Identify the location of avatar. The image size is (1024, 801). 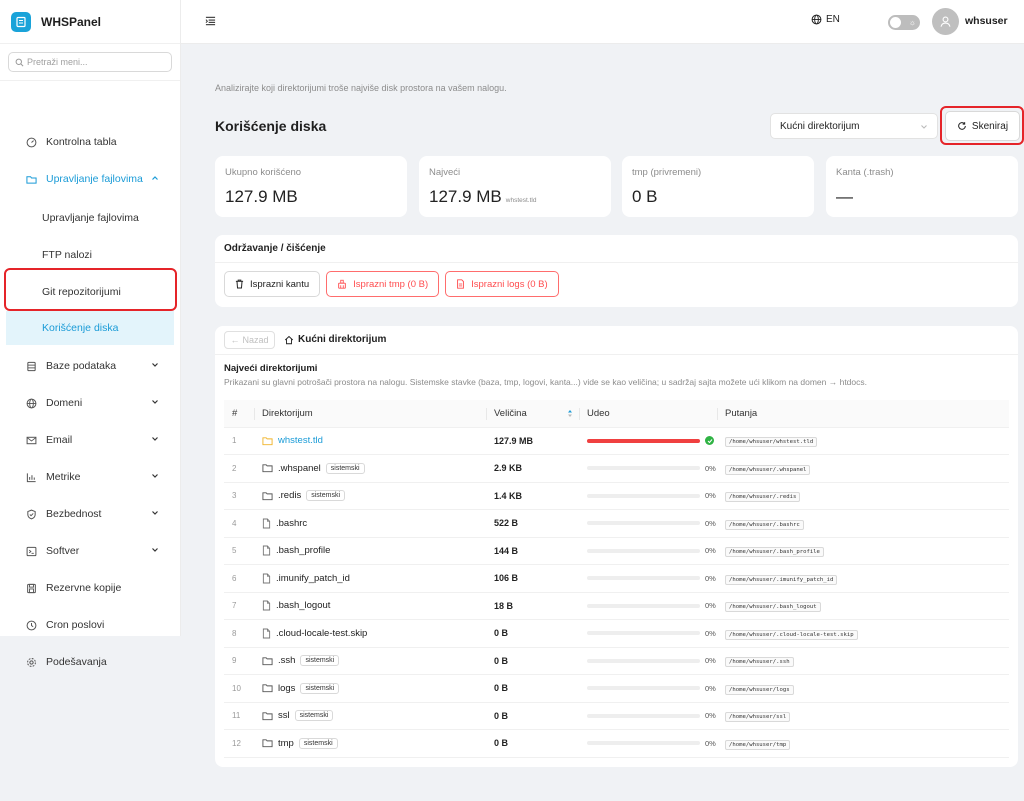
(945, 21).